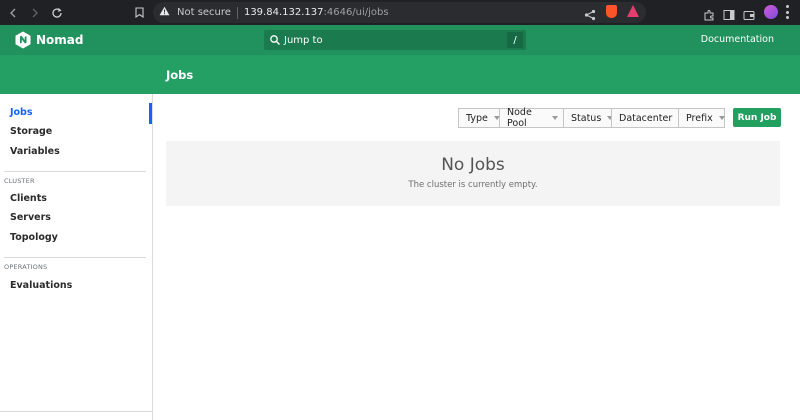  I want to click on run-job-button: Run Job, so click(757, 117).